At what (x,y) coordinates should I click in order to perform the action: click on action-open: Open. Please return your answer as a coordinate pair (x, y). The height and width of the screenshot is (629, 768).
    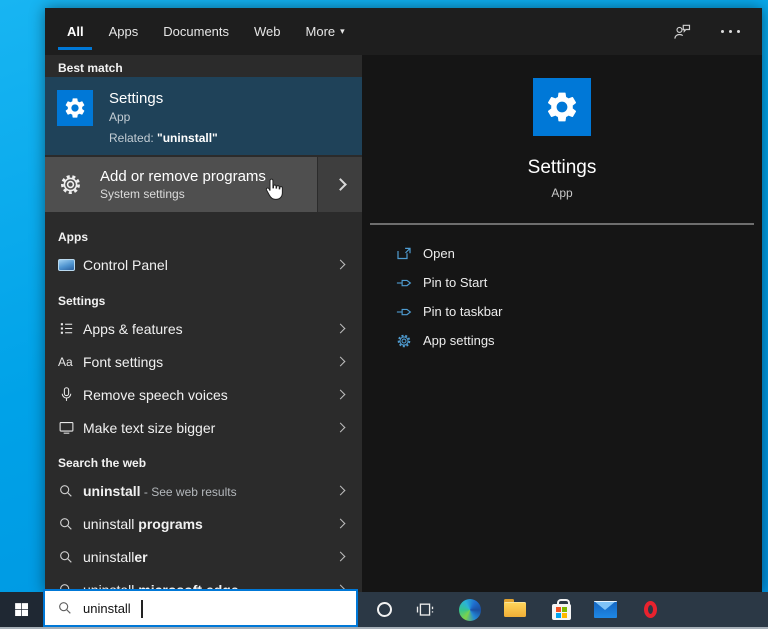
    Looking at the image, I should click on (562, 253).